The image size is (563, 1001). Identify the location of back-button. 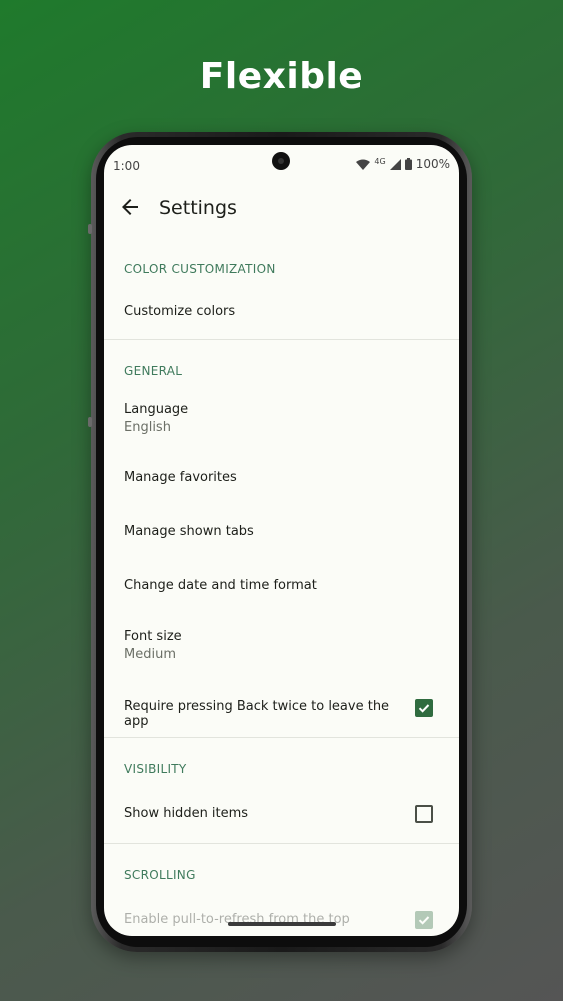
(130, 207).